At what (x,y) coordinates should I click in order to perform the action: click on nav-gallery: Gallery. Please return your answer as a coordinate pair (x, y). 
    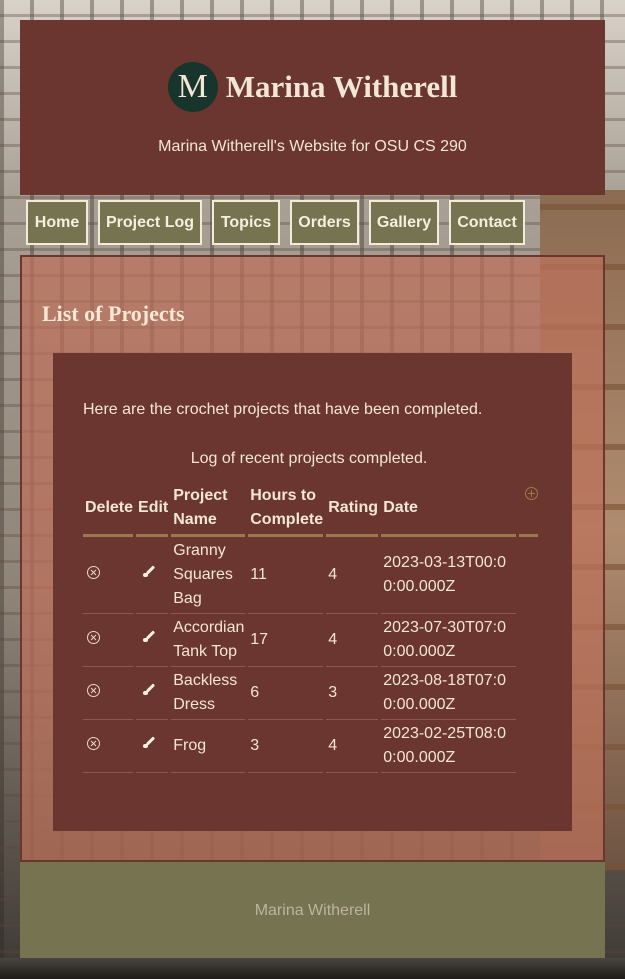
    Looking at the image, I should click on (404, 222).